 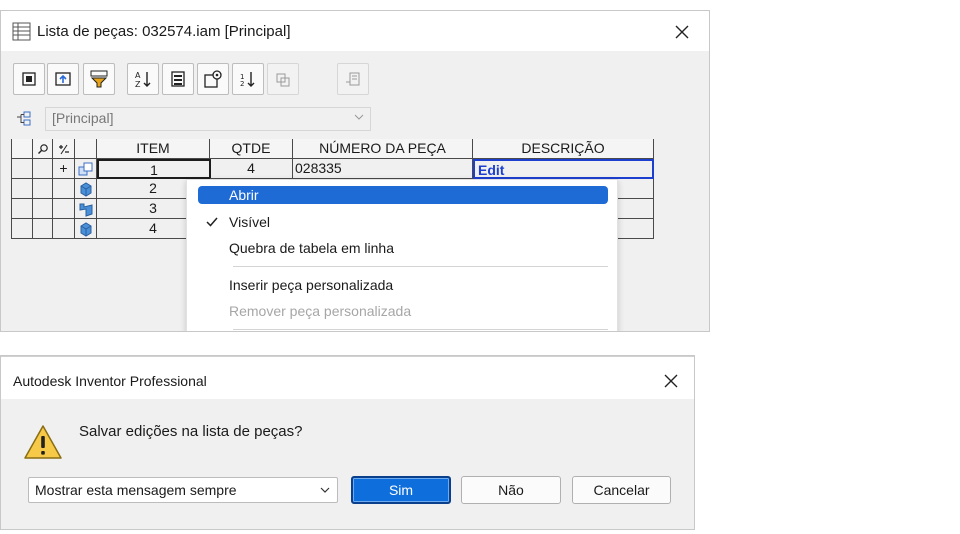 I want to click on parts-list-icon, so click(x=21, y=31).